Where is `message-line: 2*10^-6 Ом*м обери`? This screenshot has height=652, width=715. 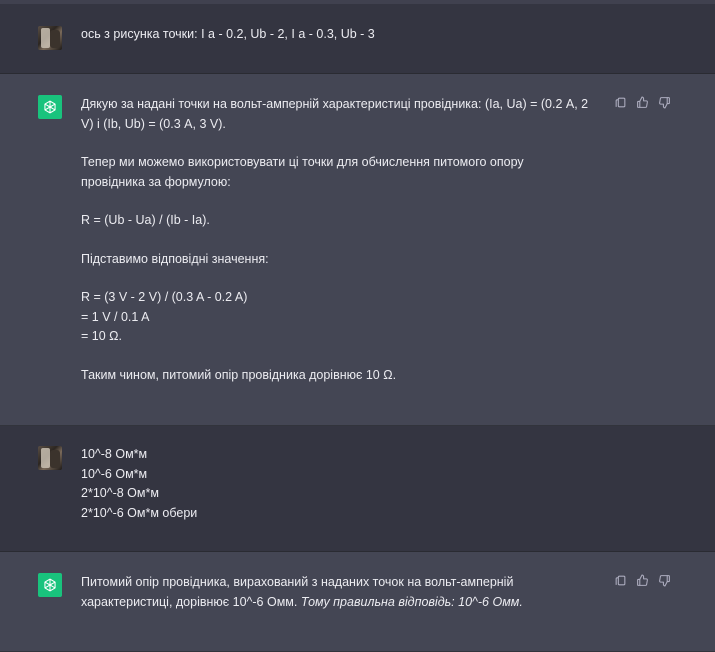 message-line: 2*10^-6 Ом*м обери is located at coordinates (139, 512).